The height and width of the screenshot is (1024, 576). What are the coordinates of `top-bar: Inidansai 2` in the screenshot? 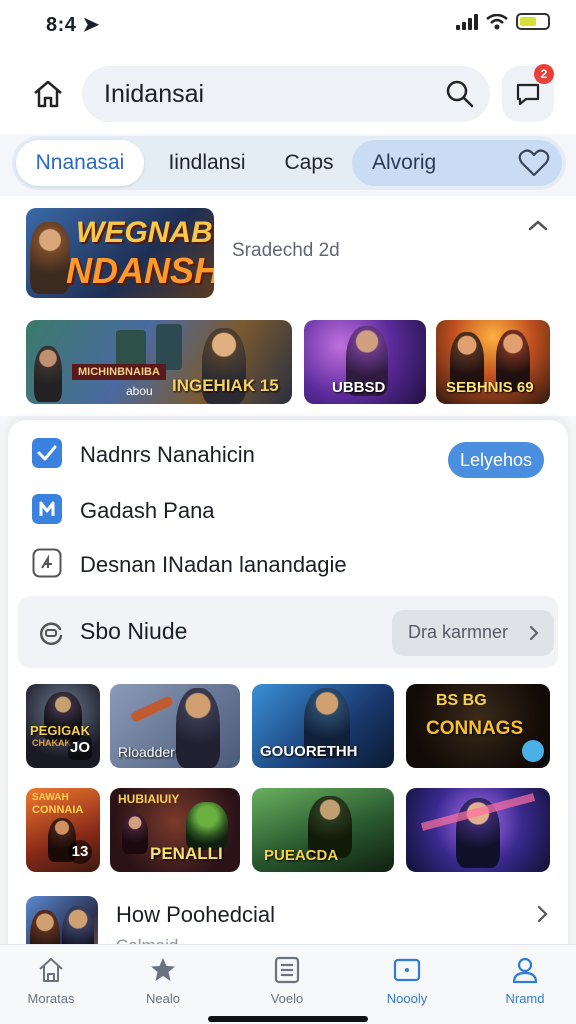 It's located at (288, 89).